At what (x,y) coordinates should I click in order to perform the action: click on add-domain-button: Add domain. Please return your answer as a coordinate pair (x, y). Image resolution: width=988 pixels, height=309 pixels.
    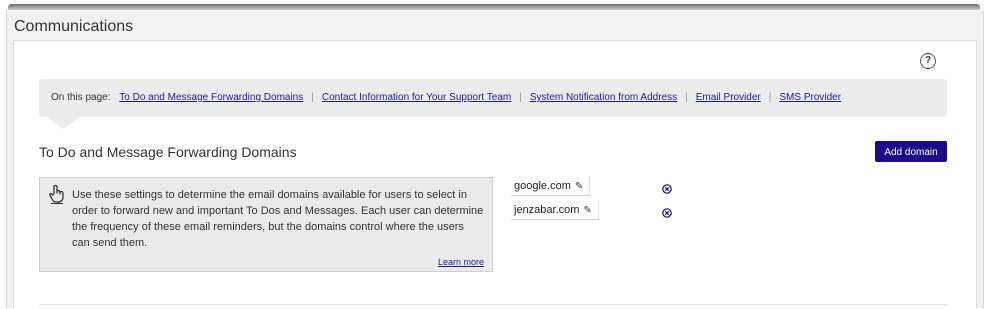
    Looking at the image, I should click on (911, 151).